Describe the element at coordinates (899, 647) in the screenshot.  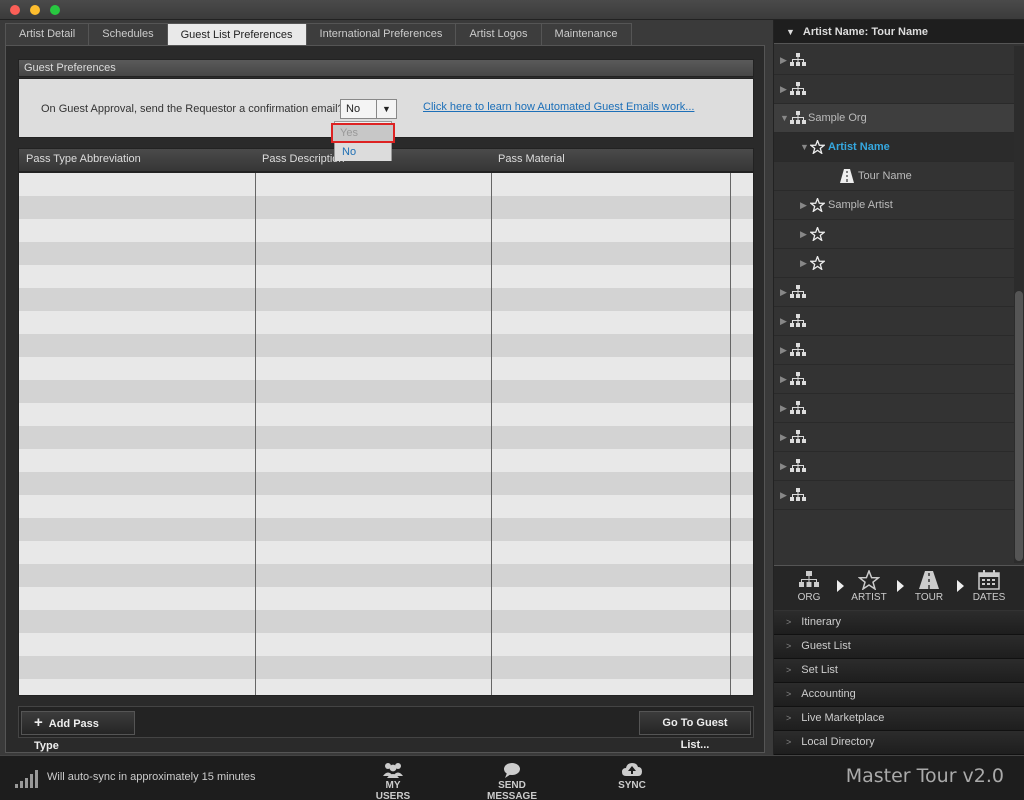
I see `section-guest-list: > Guest List` at that location.